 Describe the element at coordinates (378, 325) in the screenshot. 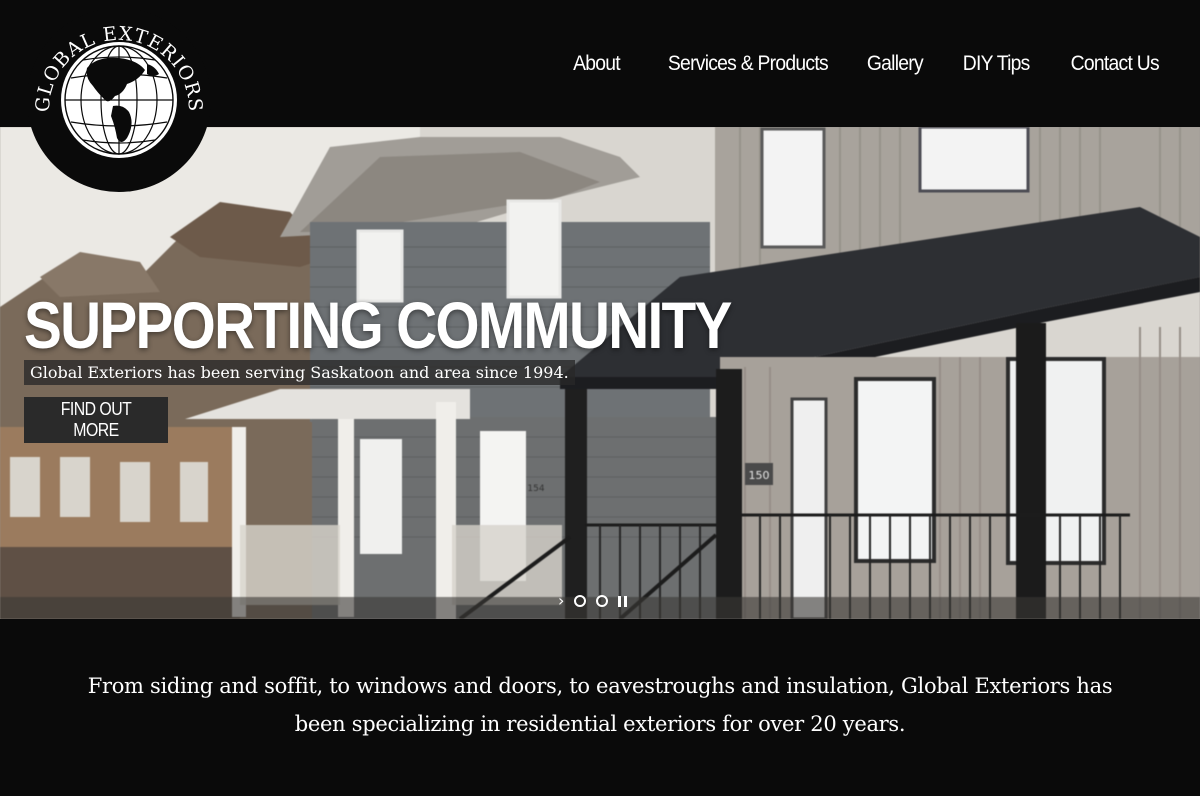

I see `hero-title: SUPPORTING COMMUNITY` at that location.